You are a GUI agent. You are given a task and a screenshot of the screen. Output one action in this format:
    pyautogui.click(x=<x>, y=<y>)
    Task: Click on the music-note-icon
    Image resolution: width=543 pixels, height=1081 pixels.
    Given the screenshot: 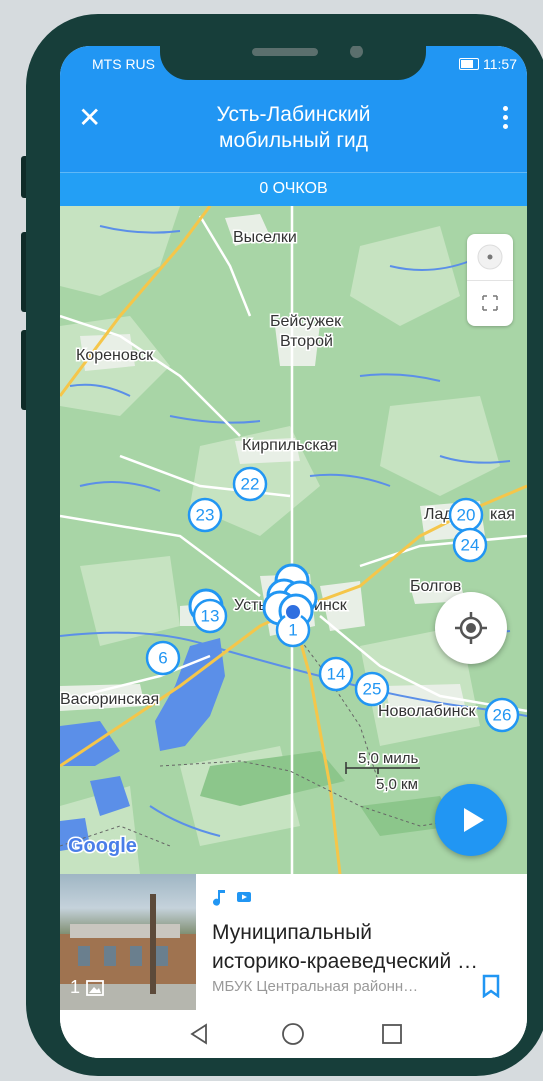 What is the action you would take?
    pyautogui.click(x=219, y=898)
    